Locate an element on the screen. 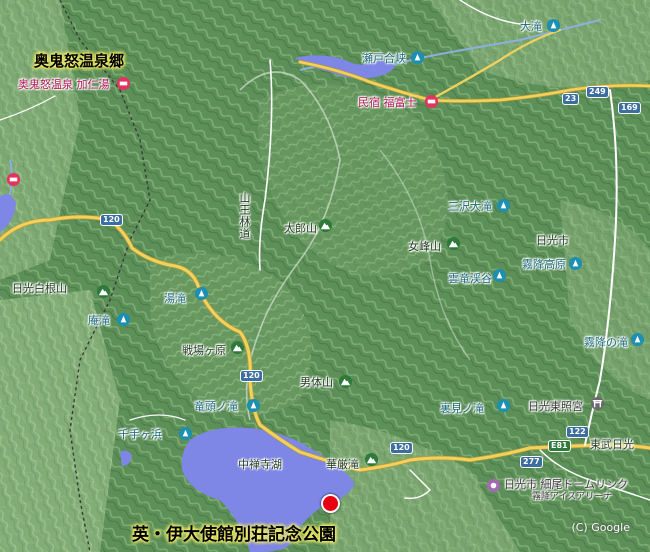 This screenshot has height=552, width=650. map-copyright: (C) Google is located at coordinates (600, 527).